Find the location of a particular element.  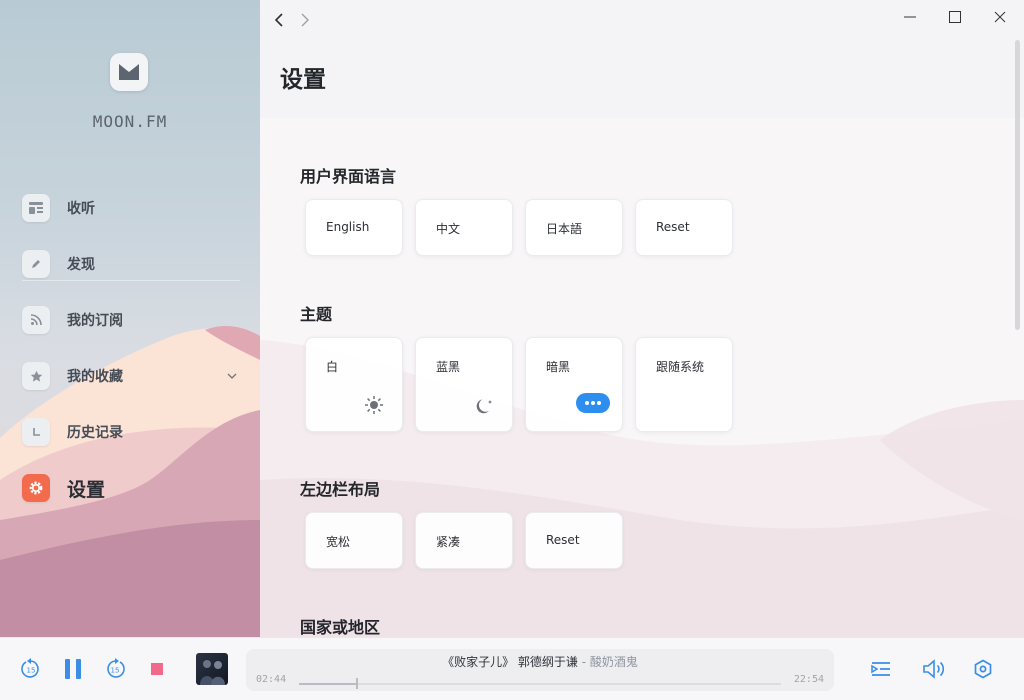

forward-15-button: 15 is located at coordinates (115, 669).